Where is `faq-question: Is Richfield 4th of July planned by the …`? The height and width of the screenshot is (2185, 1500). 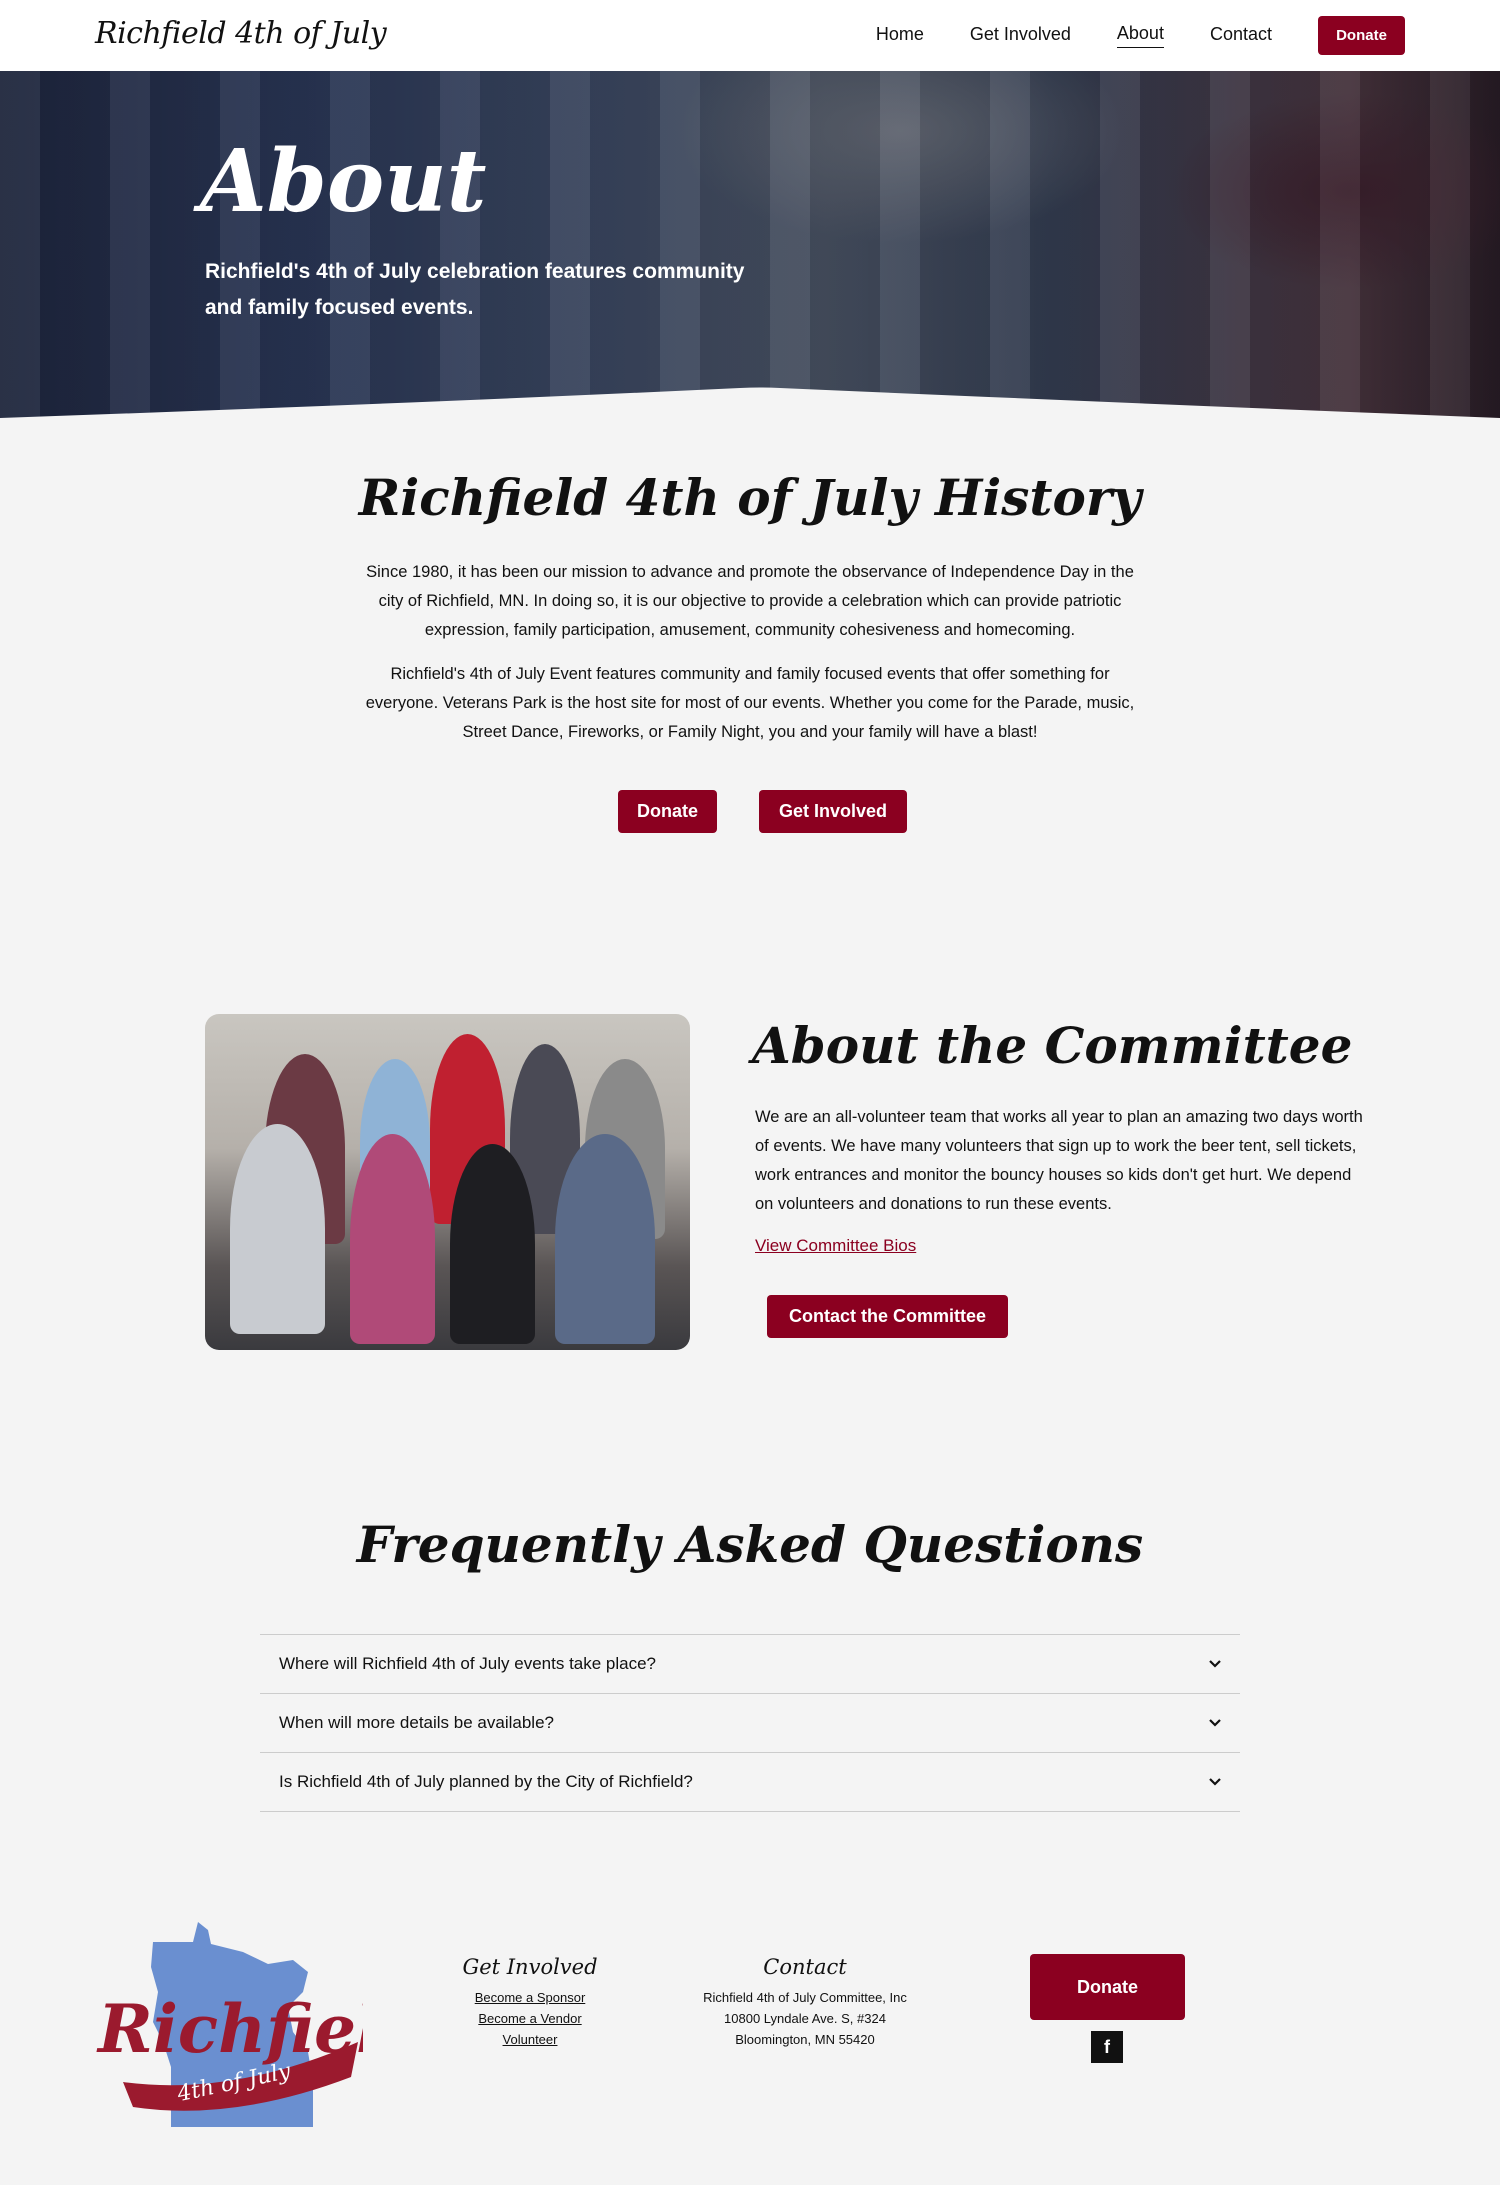 faq-question: Is Richfield 4th of July planned by the … is located at coordinates (486, 1781).